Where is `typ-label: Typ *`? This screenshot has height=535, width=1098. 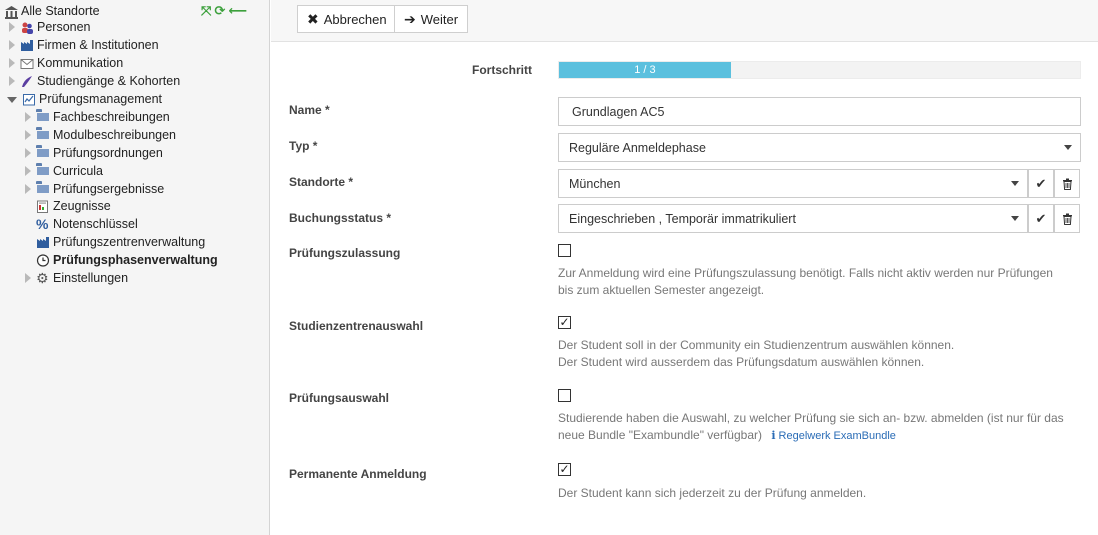
typ-label: Typ * is located at coordinates (303, 146).